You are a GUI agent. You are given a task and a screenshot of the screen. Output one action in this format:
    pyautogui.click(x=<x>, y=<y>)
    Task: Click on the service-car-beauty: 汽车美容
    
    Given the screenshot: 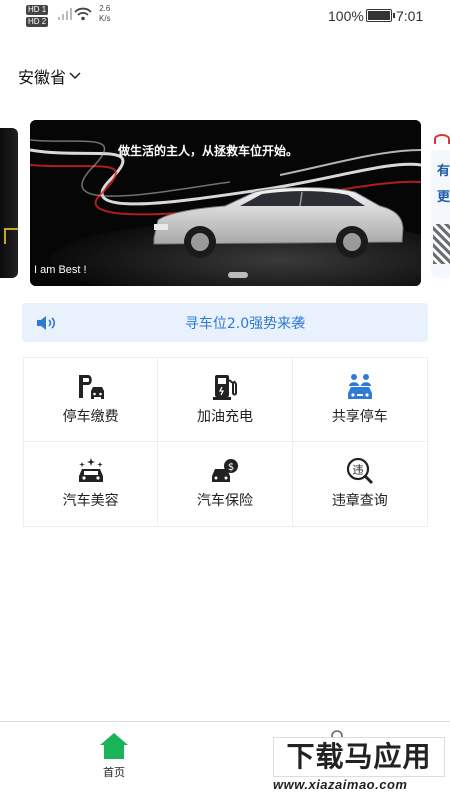 What is the action you would take?
    pyautogui.click(x=91, y=484)
    